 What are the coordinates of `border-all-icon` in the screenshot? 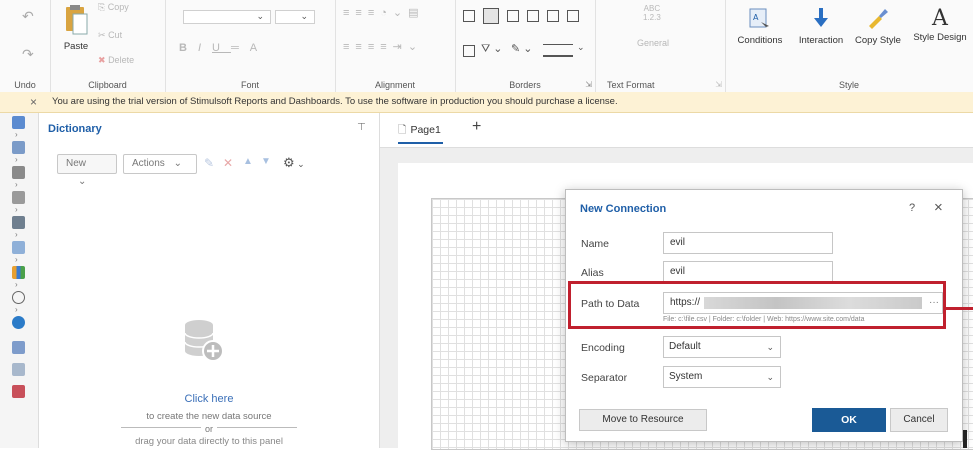 It's located at (469, 16).